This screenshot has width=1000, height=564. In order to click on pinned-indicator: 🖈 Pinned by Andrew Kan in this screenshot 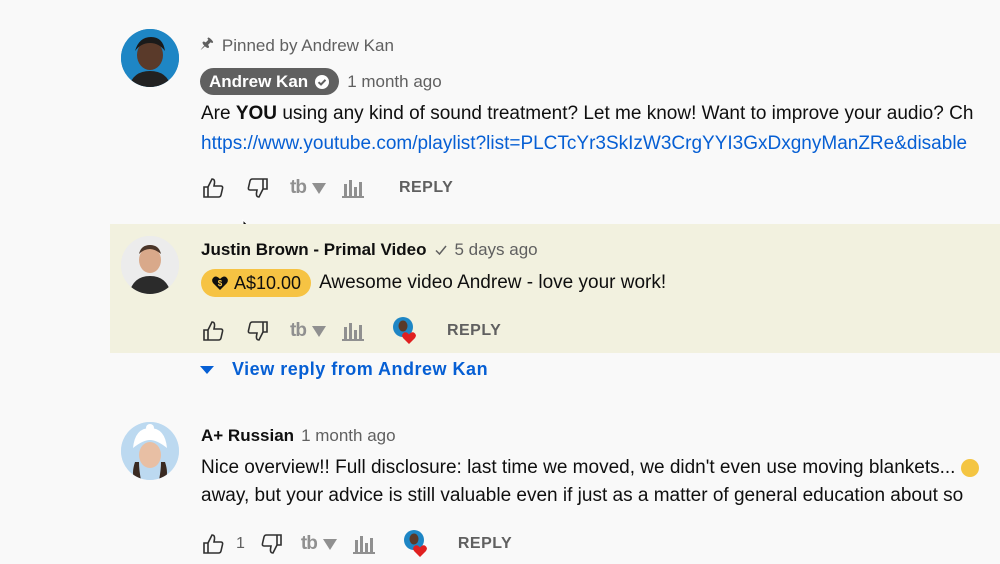, I will do `click(297, 45)`.